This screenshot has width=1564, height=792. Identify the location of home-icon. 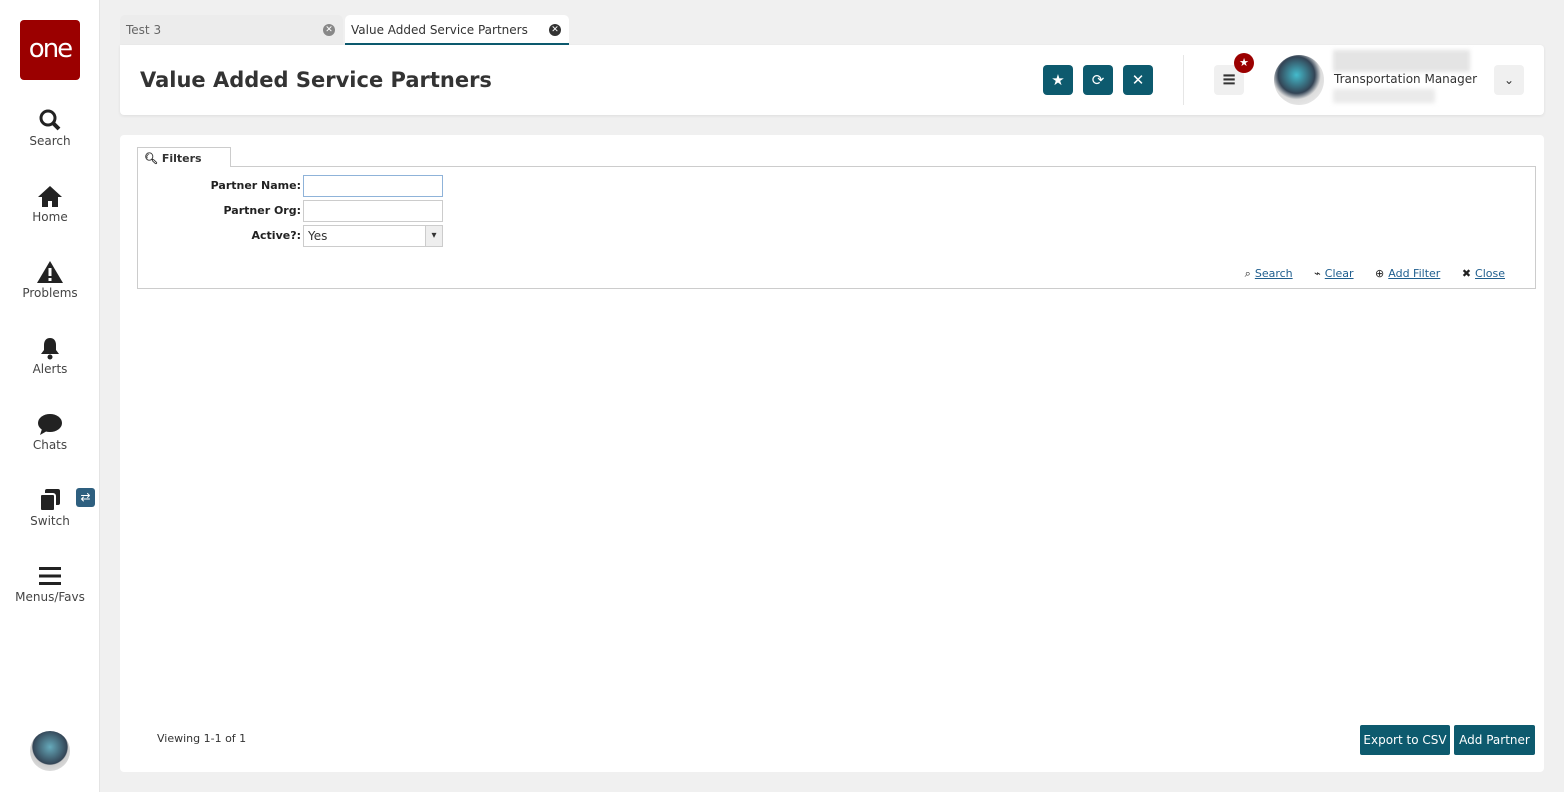
(50, 196).